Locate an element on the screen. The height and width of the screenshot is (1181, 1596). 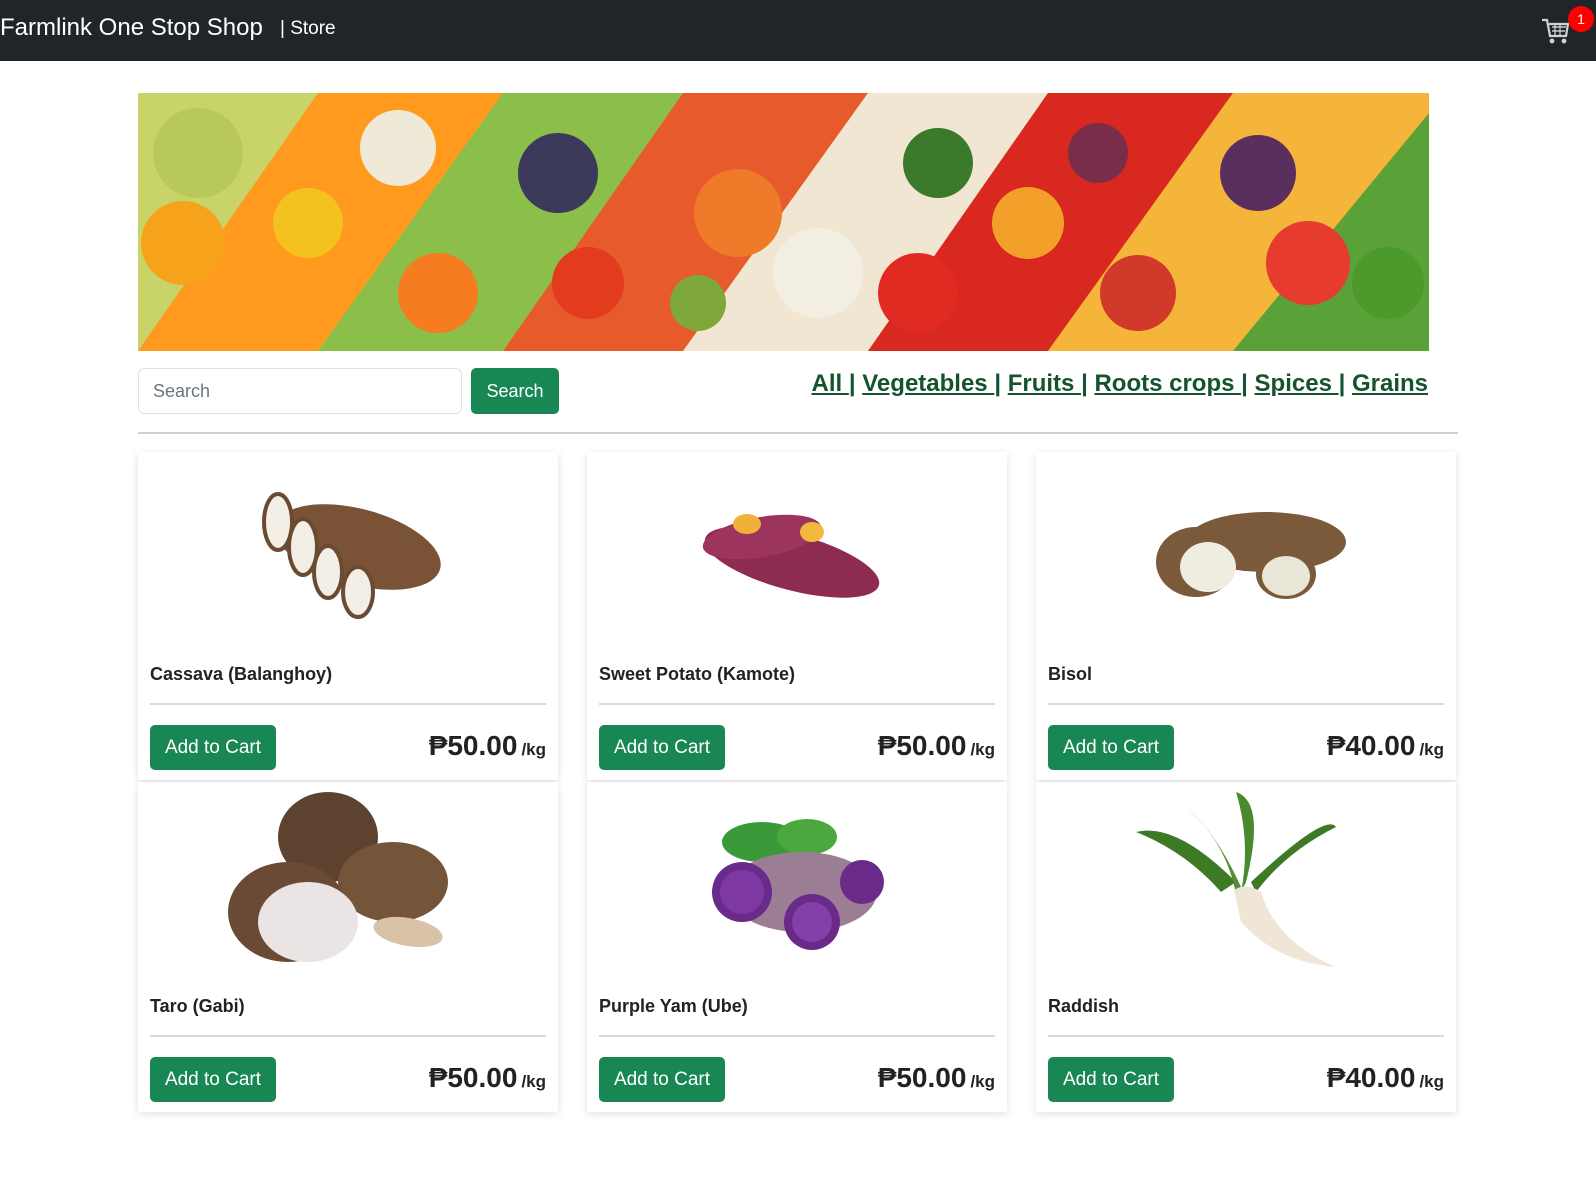
product-card: Raddish Add to Cart ₱40.00/kg is located at coordinates (1246, 947).